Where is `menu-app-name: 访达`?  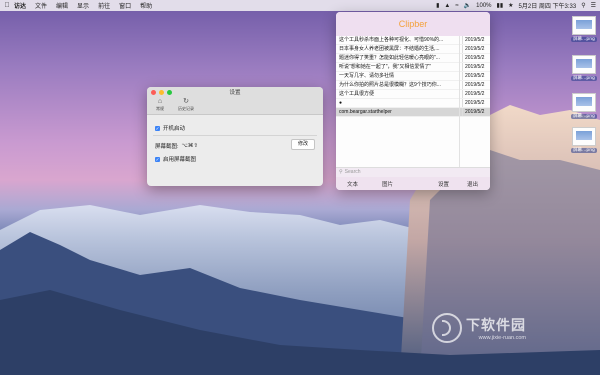
menu-app-name: 访达 is located at coordinates (20, 5).